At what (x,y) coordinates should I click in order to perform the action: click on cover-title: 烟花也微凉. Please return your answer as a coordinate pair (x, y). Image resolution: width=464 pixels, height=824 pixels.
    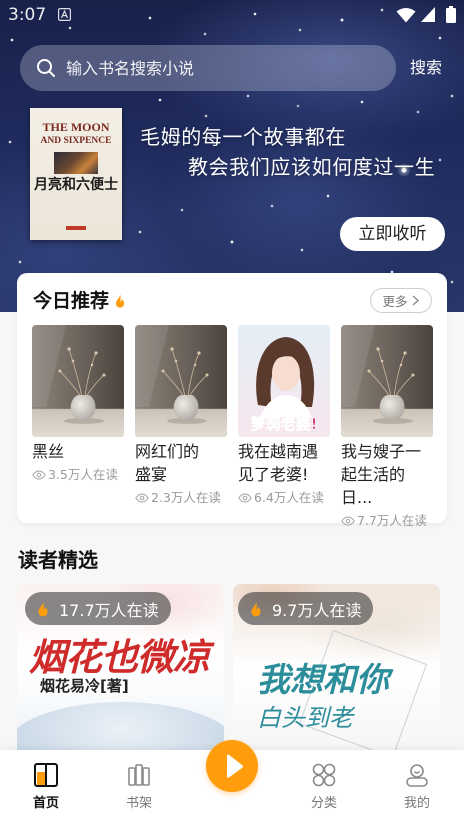
    Looking at the image, I should click on (119, 657).